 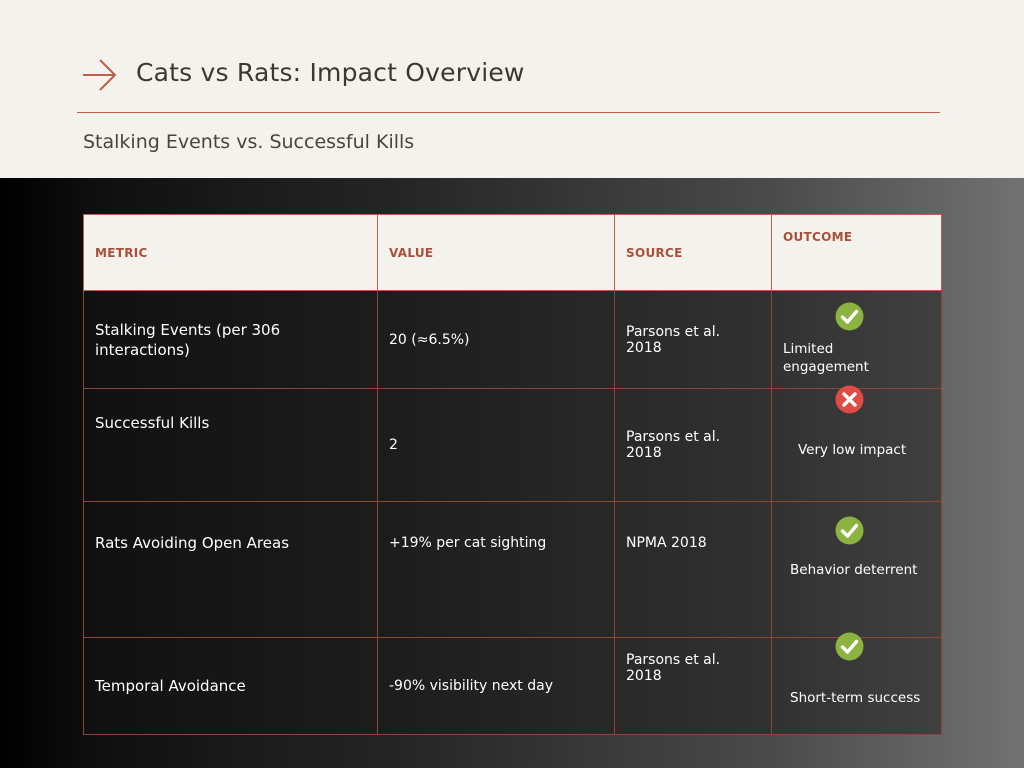 I want to click on column-header-value: VALUE, so click(x=496, y=252).